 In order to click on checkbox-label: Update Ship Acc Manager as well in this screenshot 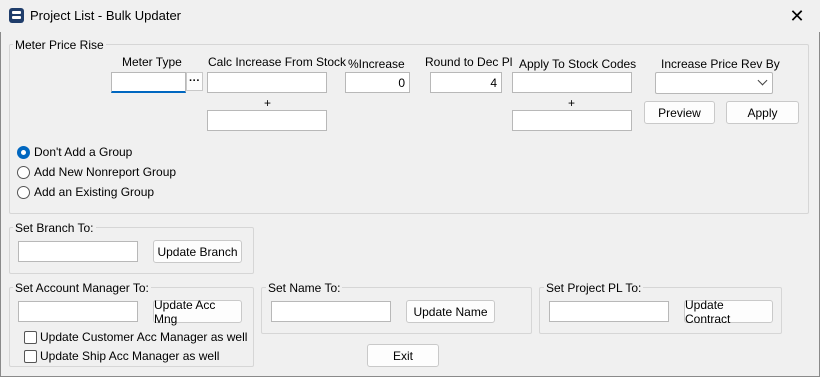, I will do `click(130, 356)`.